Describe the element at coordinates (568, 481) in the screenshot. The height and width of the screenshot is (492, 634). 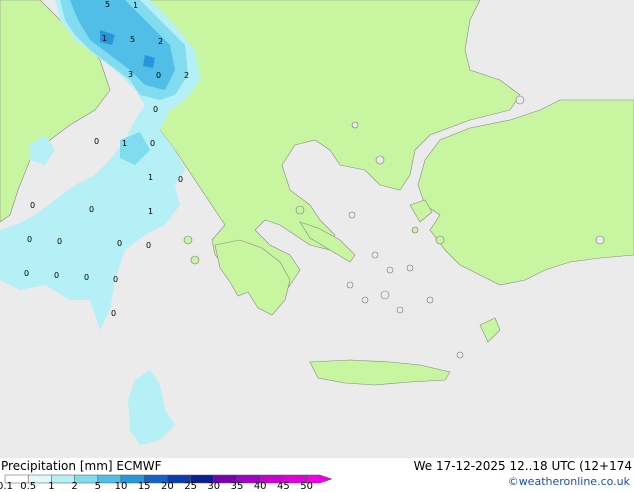
I see `credit: ©weatheronline.co.uk` at that location.